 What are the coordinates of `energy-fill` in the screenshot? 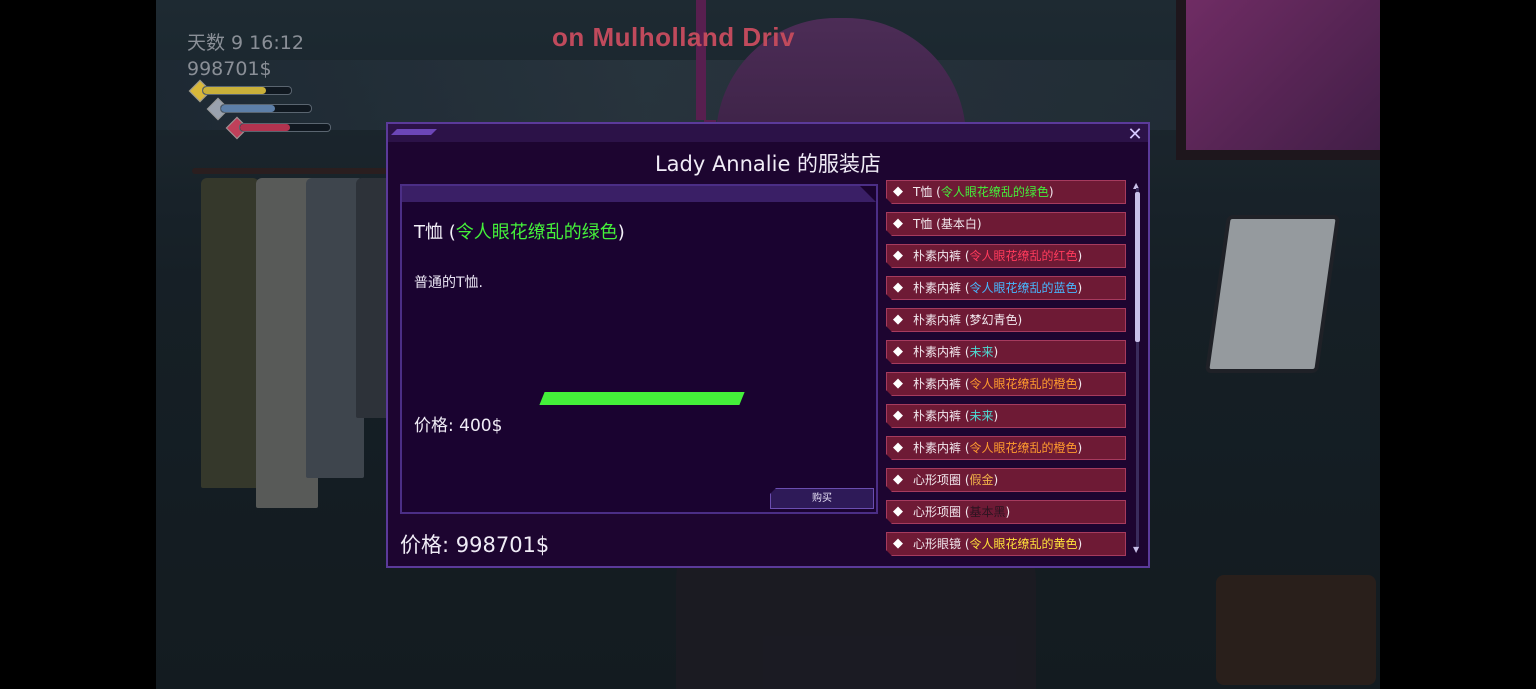 It's located at (235, 90).